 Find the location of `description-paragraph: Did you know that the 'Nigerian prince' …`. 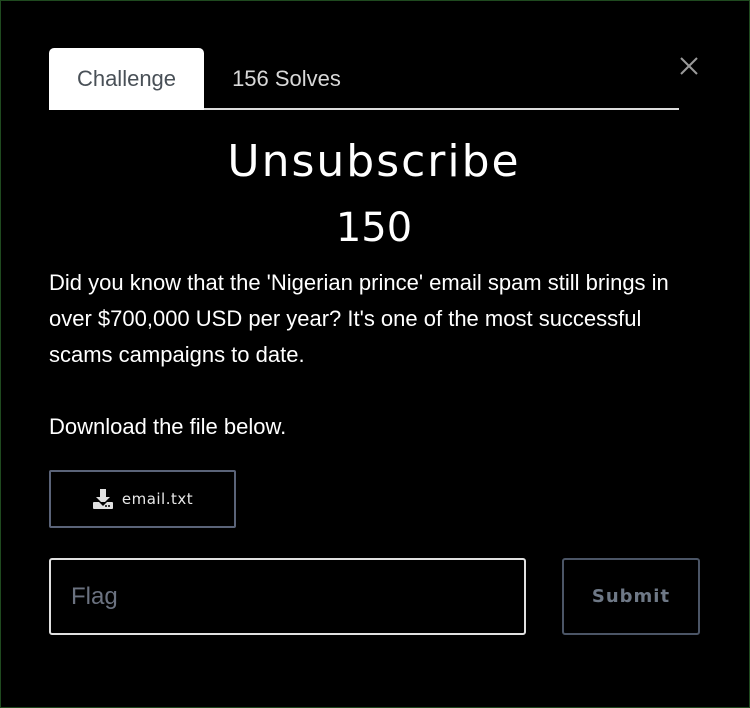

description-paragraph: Did you know that the 'Nigerian prince' … is located at coordinates (359, 318).